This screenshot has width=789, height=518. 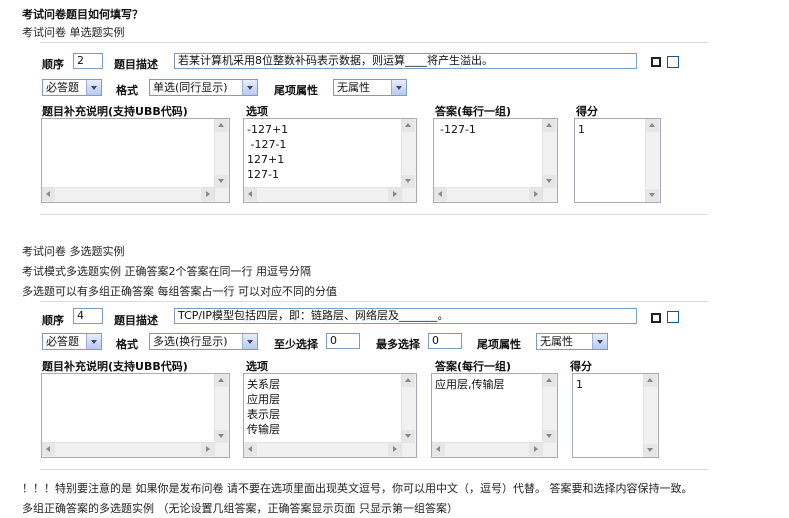 What do you see at coordinates (268, 129) in the screenshot?
I see `option-line: -127+1` at bounding box center [268, 129].